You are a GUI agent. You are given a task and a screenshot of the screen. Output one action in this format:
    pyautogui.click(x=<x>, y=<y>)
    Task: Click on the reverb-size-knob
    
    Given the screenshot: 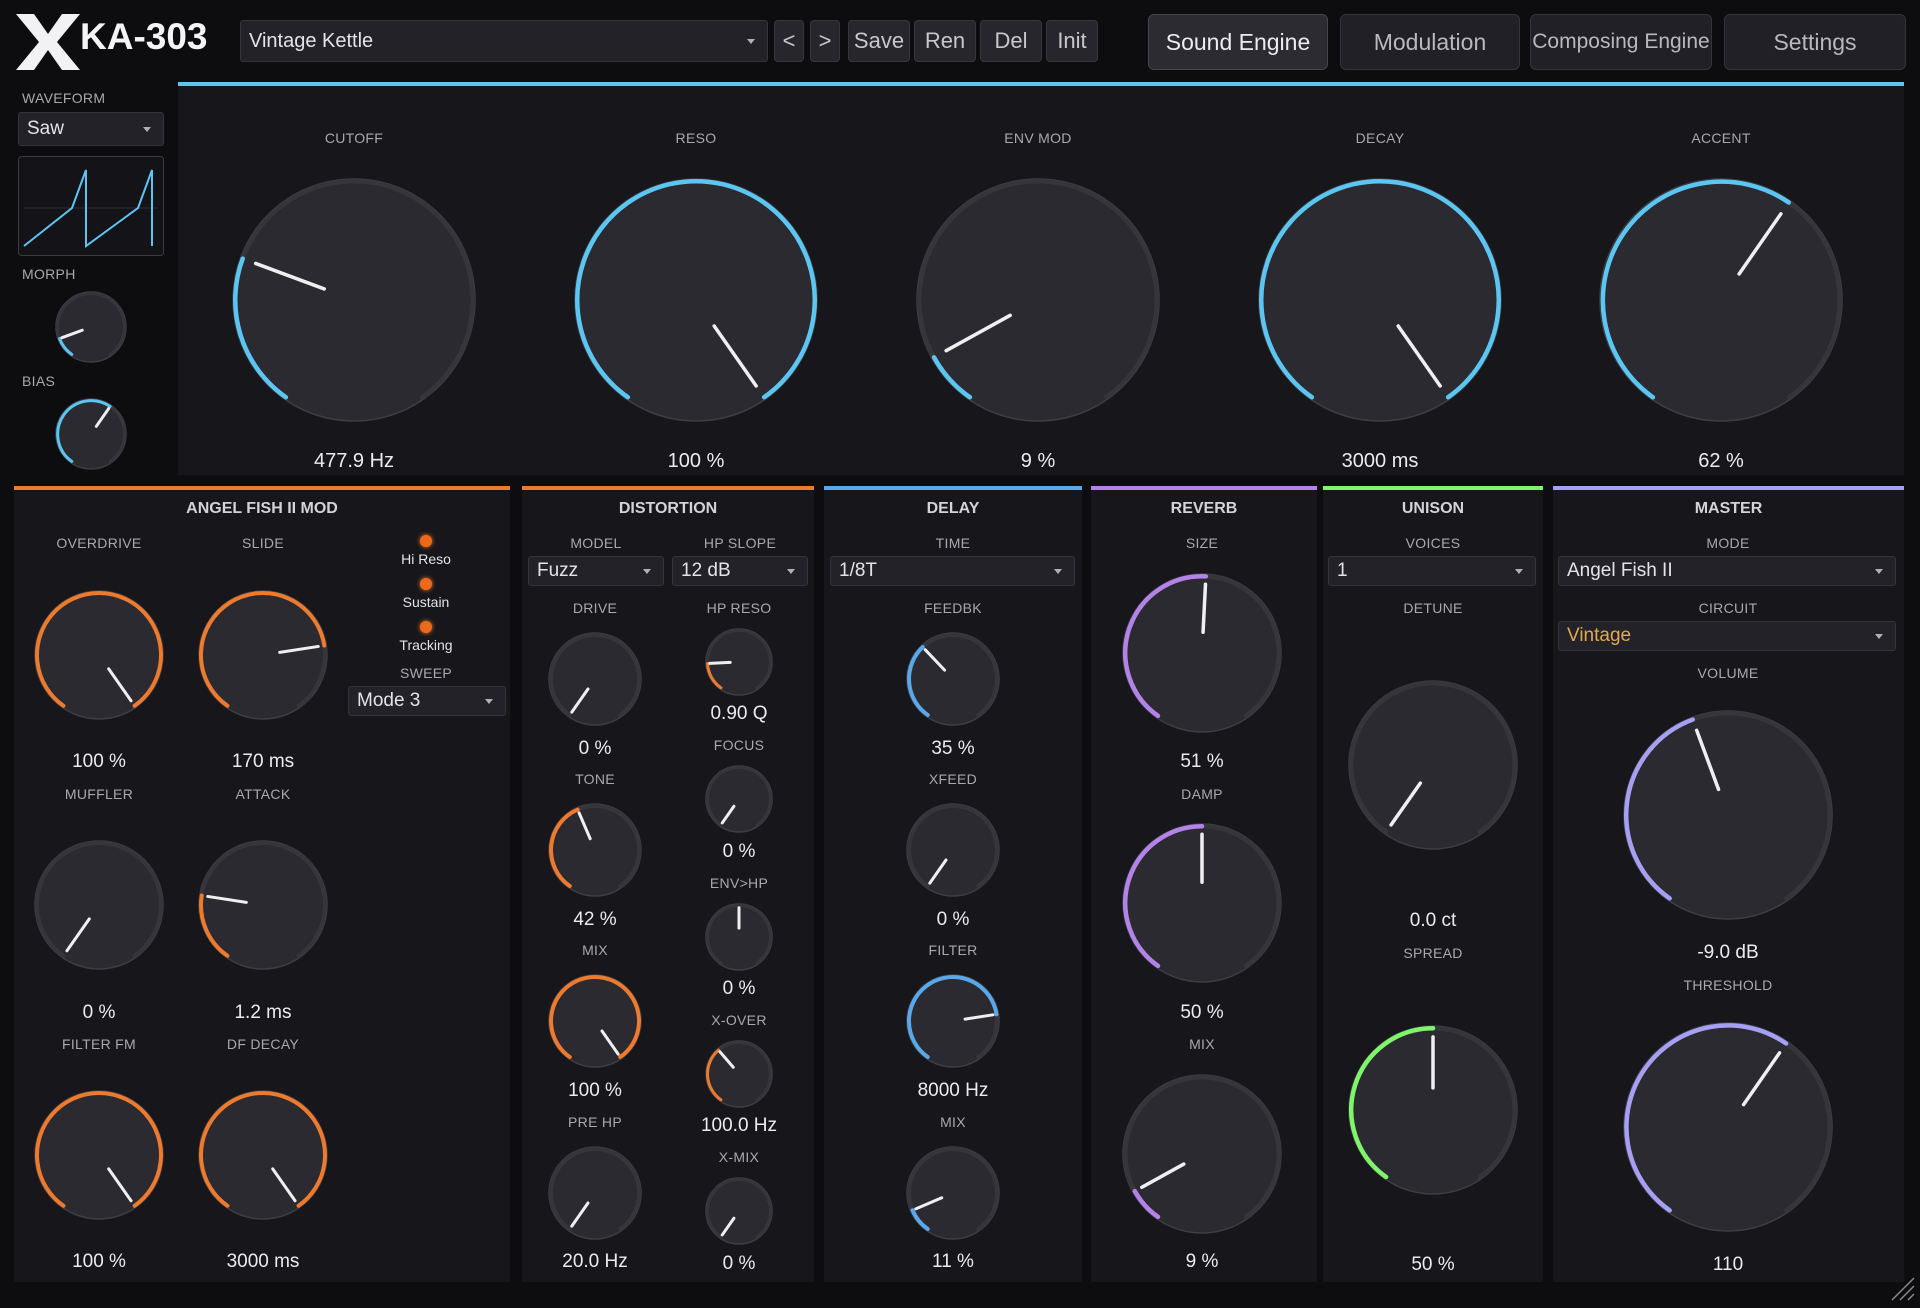 What is the action you would take?
    pyautogui.click(x=1202, y=653)
    